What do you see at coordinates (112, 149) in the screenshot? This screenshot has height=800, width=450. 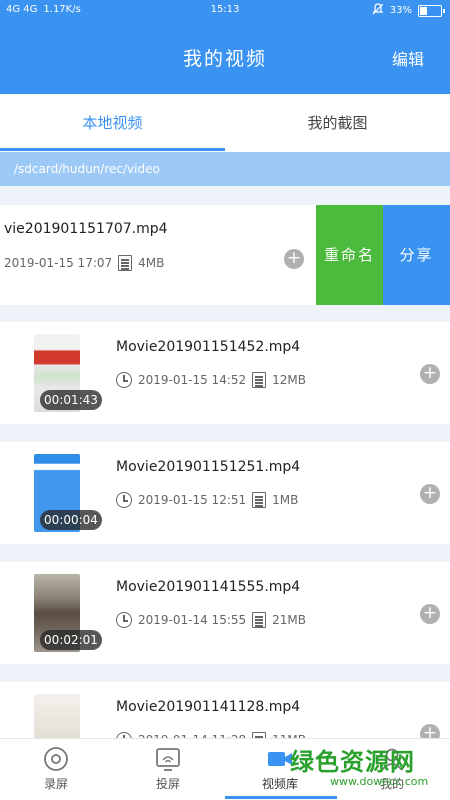 I see `tab-indicator` at bounding box center [112, 149].